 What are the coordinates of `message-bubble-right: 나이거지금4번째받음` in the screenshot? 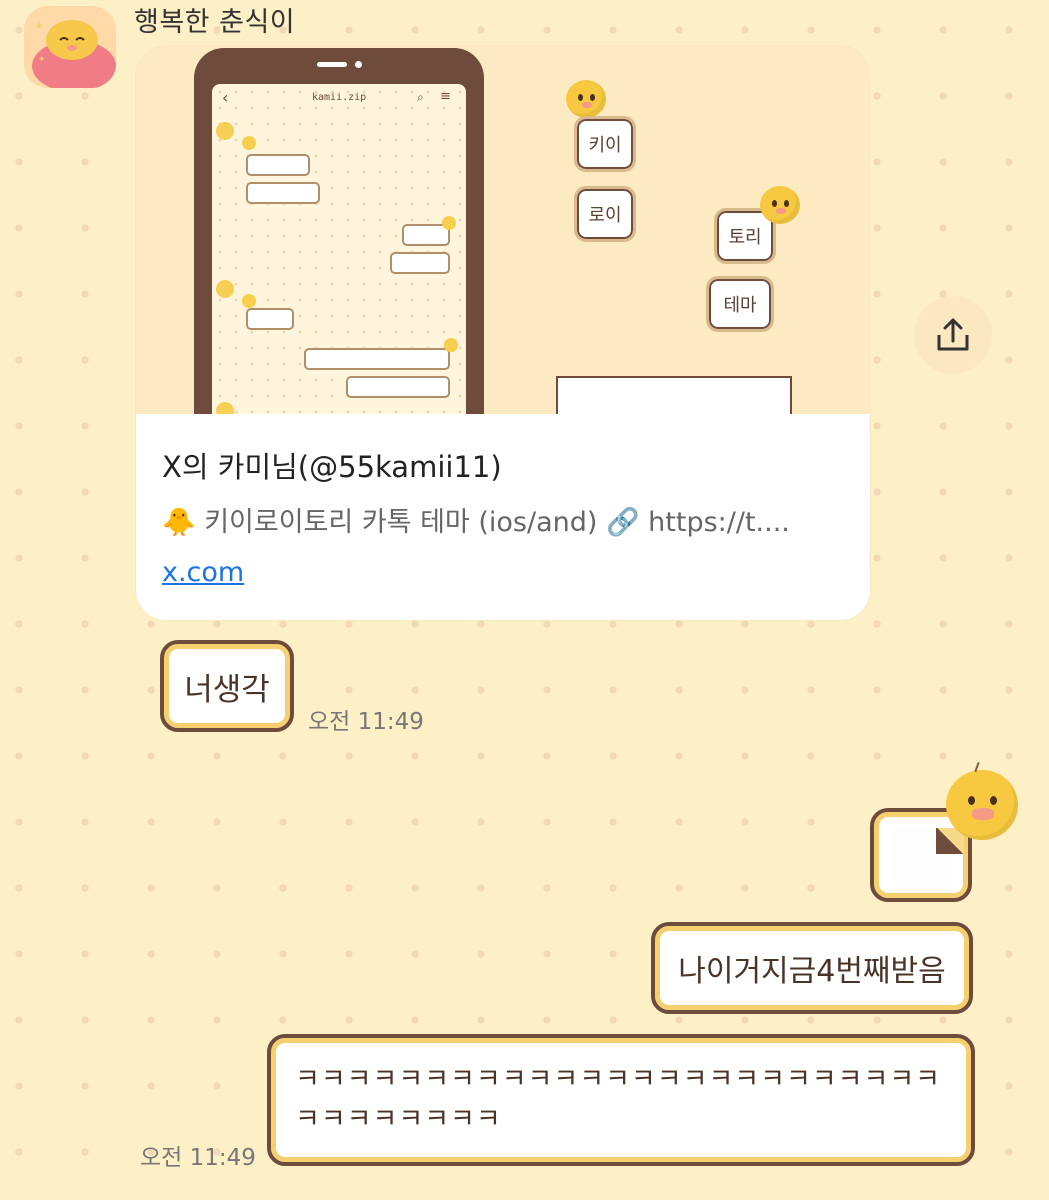 It's located at (812, 968).